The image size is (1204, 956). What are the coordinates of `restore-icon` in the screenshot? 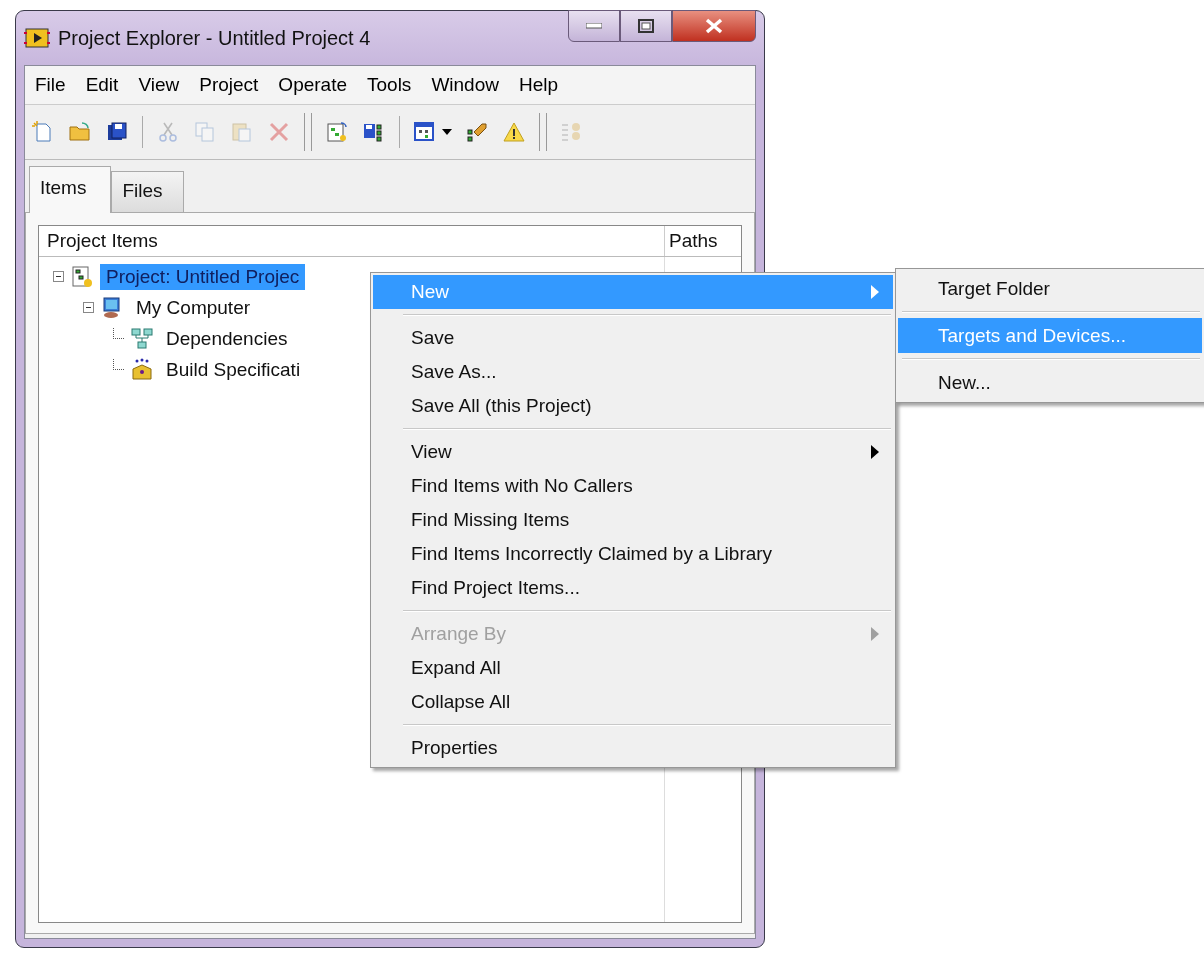 It's located at (646, 26).